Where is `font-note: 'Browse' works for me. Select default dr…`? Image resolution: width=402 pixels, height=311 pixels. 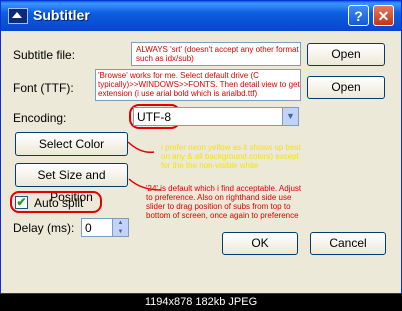 font-note: 'Browse' works for me. Select default dr… is located at coordinates (199, 84).